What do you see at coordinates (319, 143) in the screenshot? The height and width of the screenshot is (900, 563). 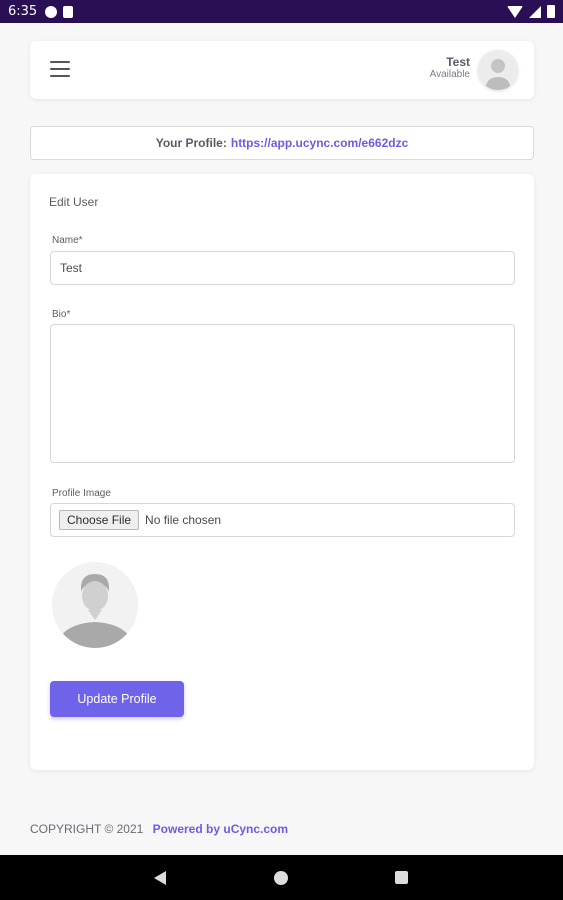 I see `profile-link: https://app.ucync.com/e662dzc` at bounding box center [319, 143].